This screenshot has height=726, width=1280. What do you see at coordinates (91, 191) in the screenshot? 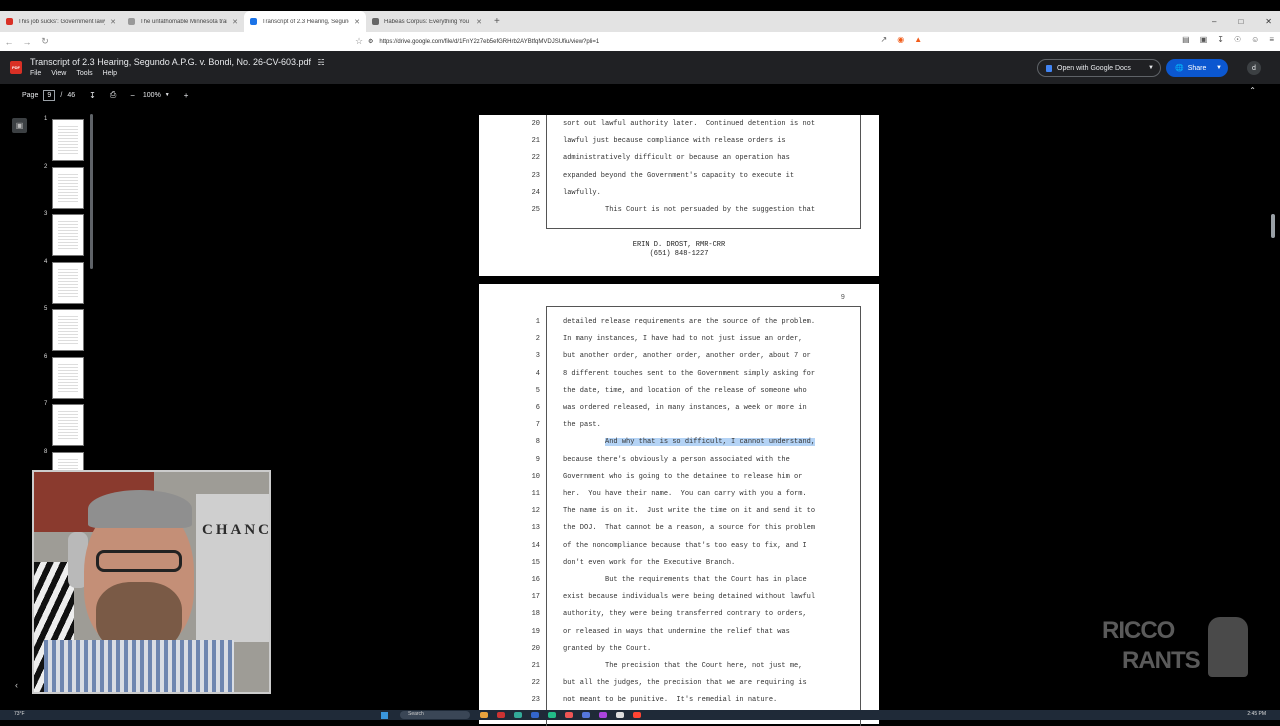
I see `thumbnail-scrollbar` at bounding box center [91, 191].